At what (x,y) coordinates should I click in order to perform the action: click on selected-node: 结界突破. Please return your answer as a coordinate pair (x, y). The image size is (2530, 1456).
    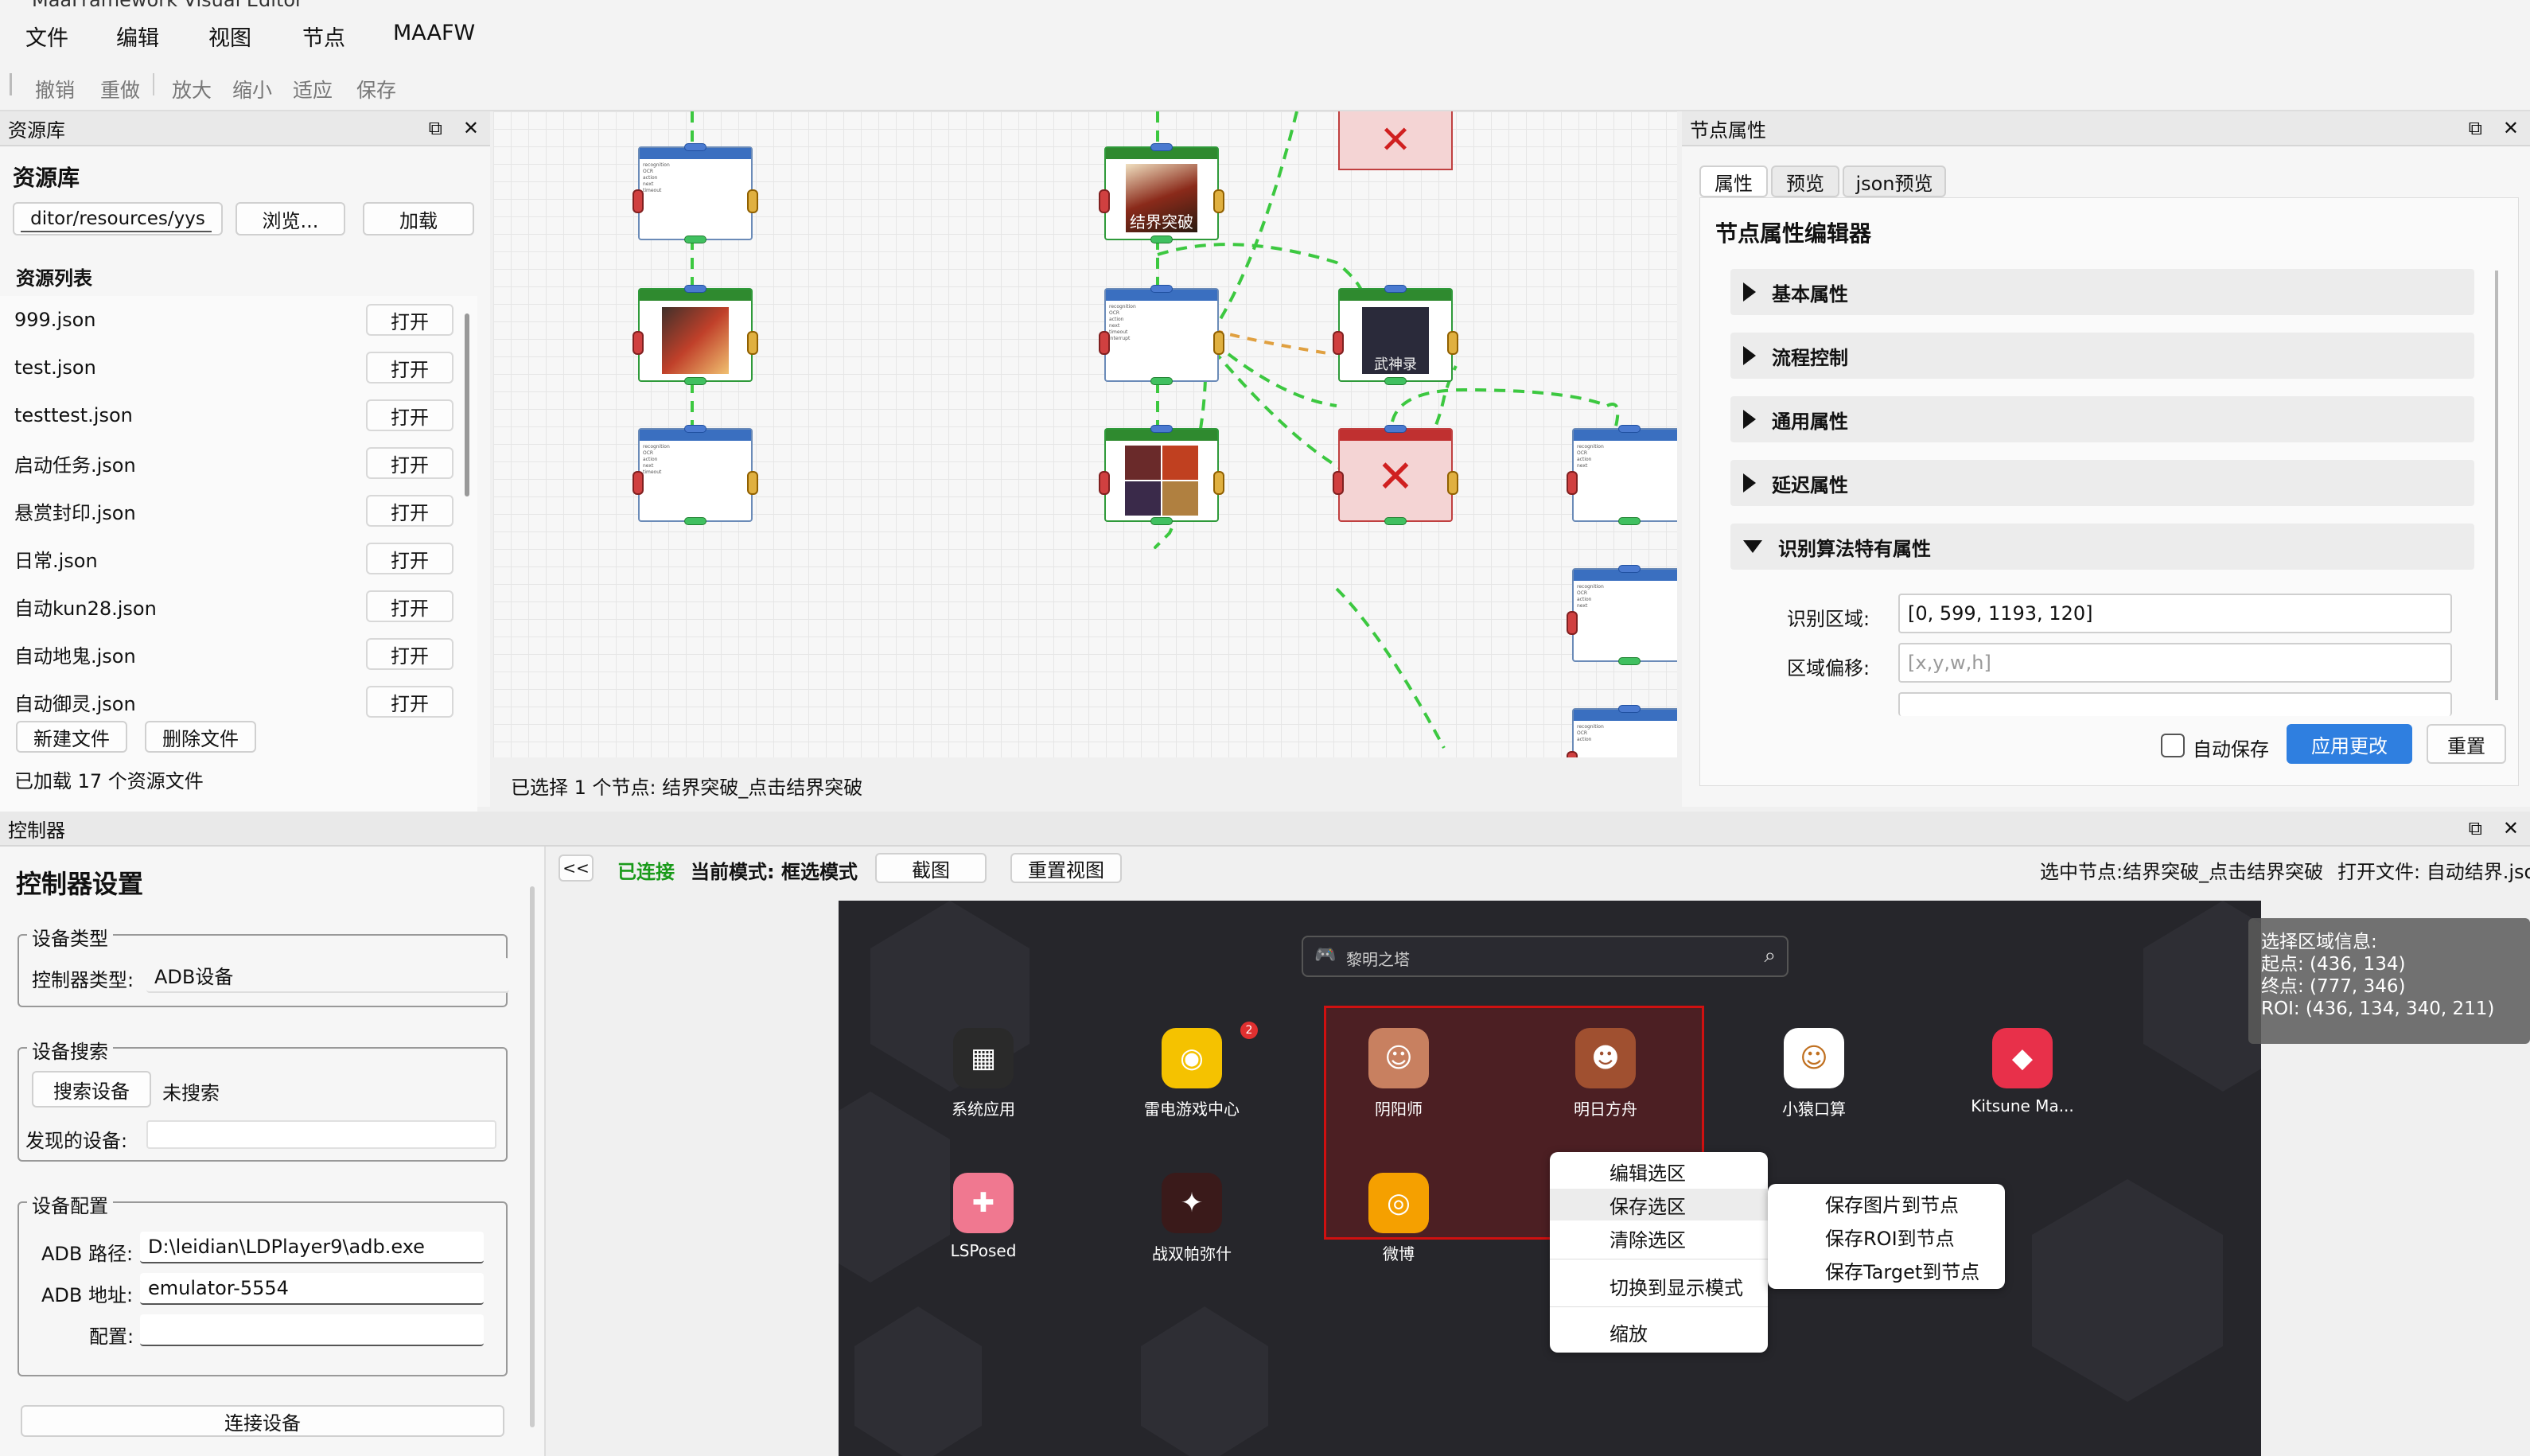
    Looking at the image, I should click on (1162, 193).